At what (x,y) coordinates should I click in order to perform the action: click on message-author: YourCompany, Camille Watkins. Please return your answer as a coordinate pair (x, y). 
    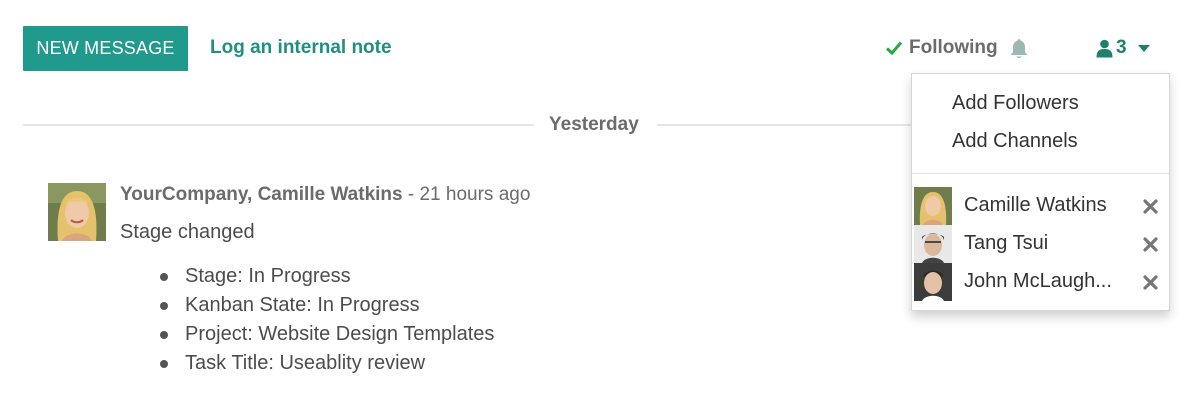
    Looking at the image, I should click on (261, 194).